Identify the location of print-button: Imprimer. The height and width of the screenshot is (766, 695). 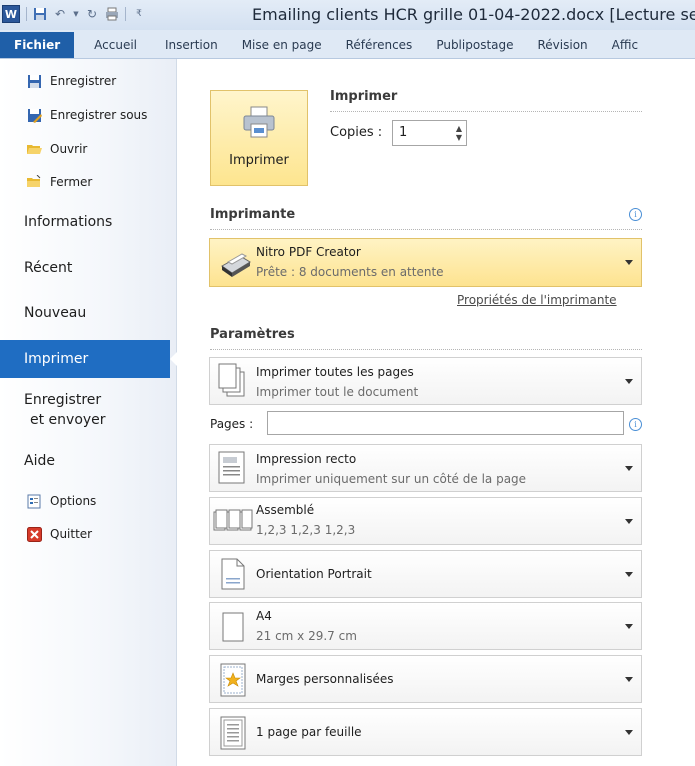
(259, 138).